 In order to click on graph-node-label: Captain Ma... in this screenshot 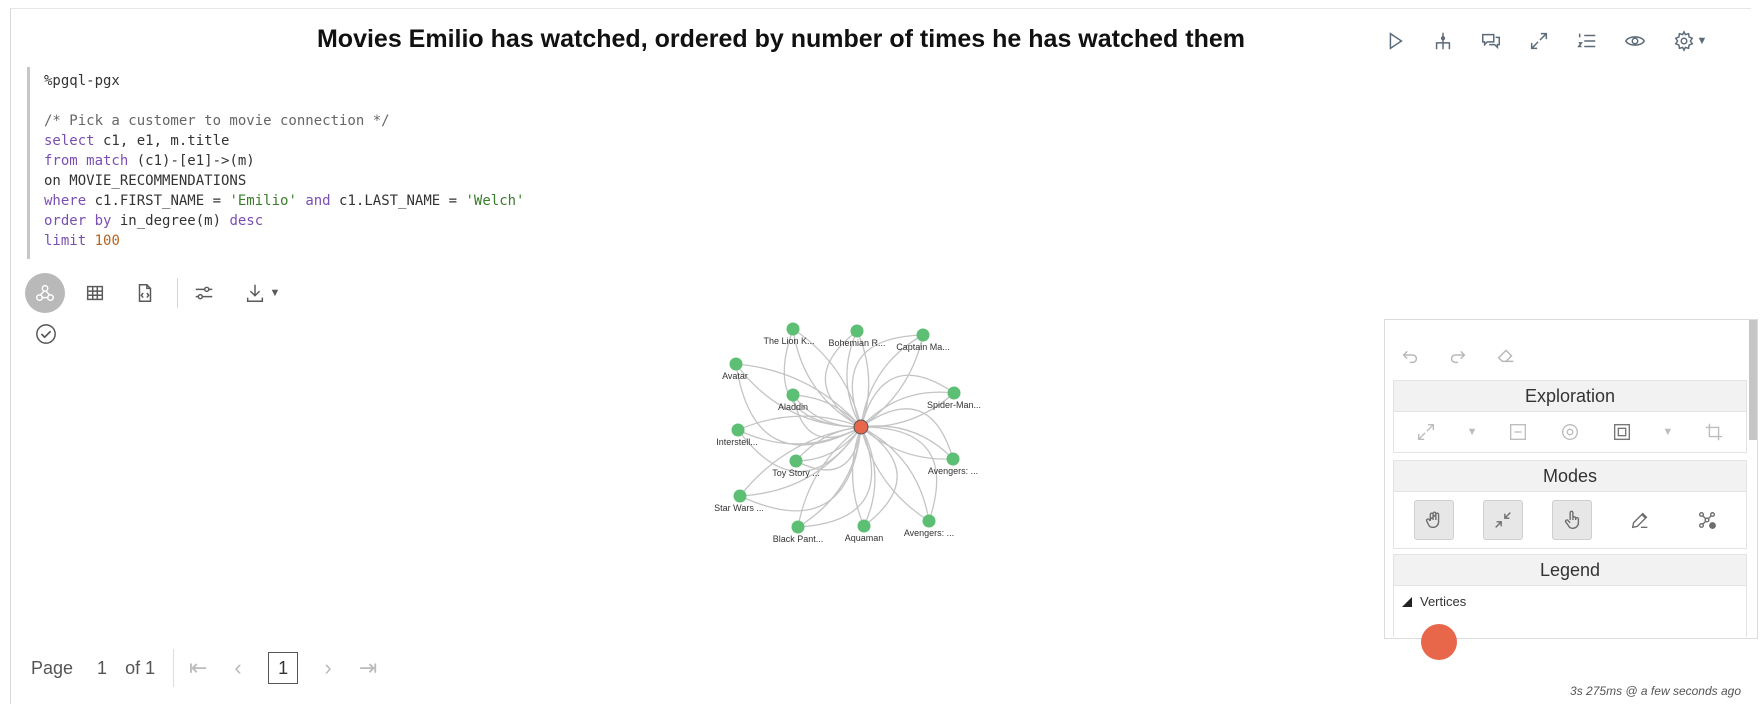, I will do `click(923, 347)`.